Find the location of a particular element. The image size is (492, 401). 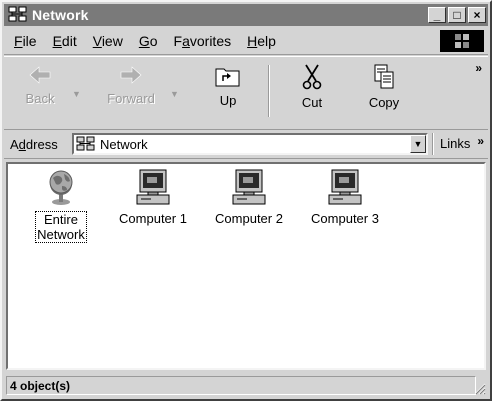

chevron-down-icon: ▼ is located at coordinates (418, 144).